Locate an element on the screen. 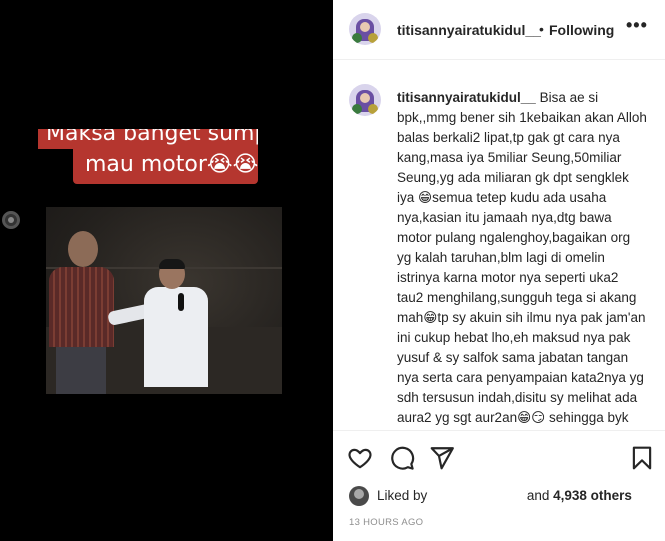 Image resolution: width=665 pixels, height=541 pixels. post-timestamp: 13 HOURS AGO is located at coordinates (386, 522).